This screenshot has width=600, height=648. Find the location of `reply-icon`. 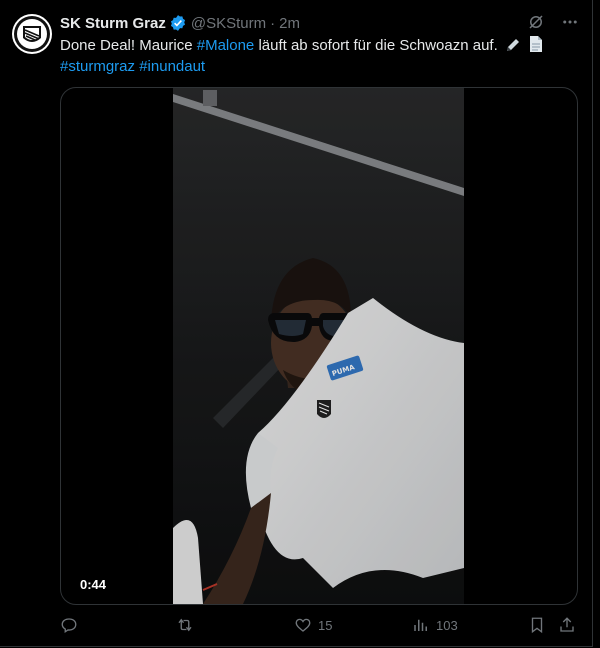

reply-icon is located at coordinates (69, 626).